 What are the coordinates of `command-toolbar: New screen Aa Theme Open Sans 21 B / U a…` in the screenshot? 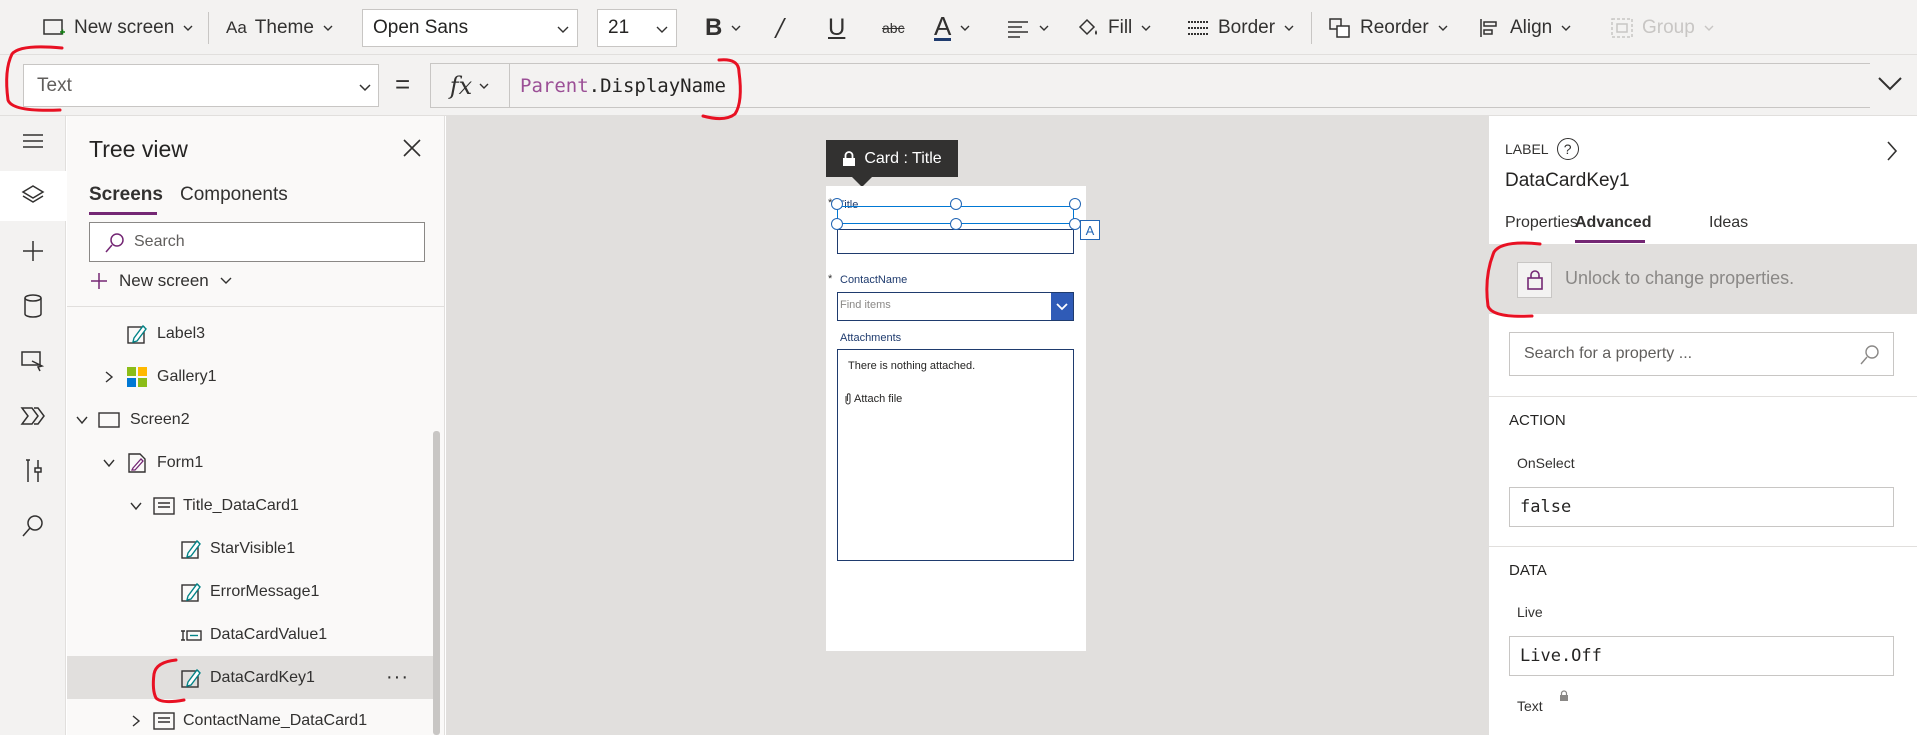 It's located at (958, 27).